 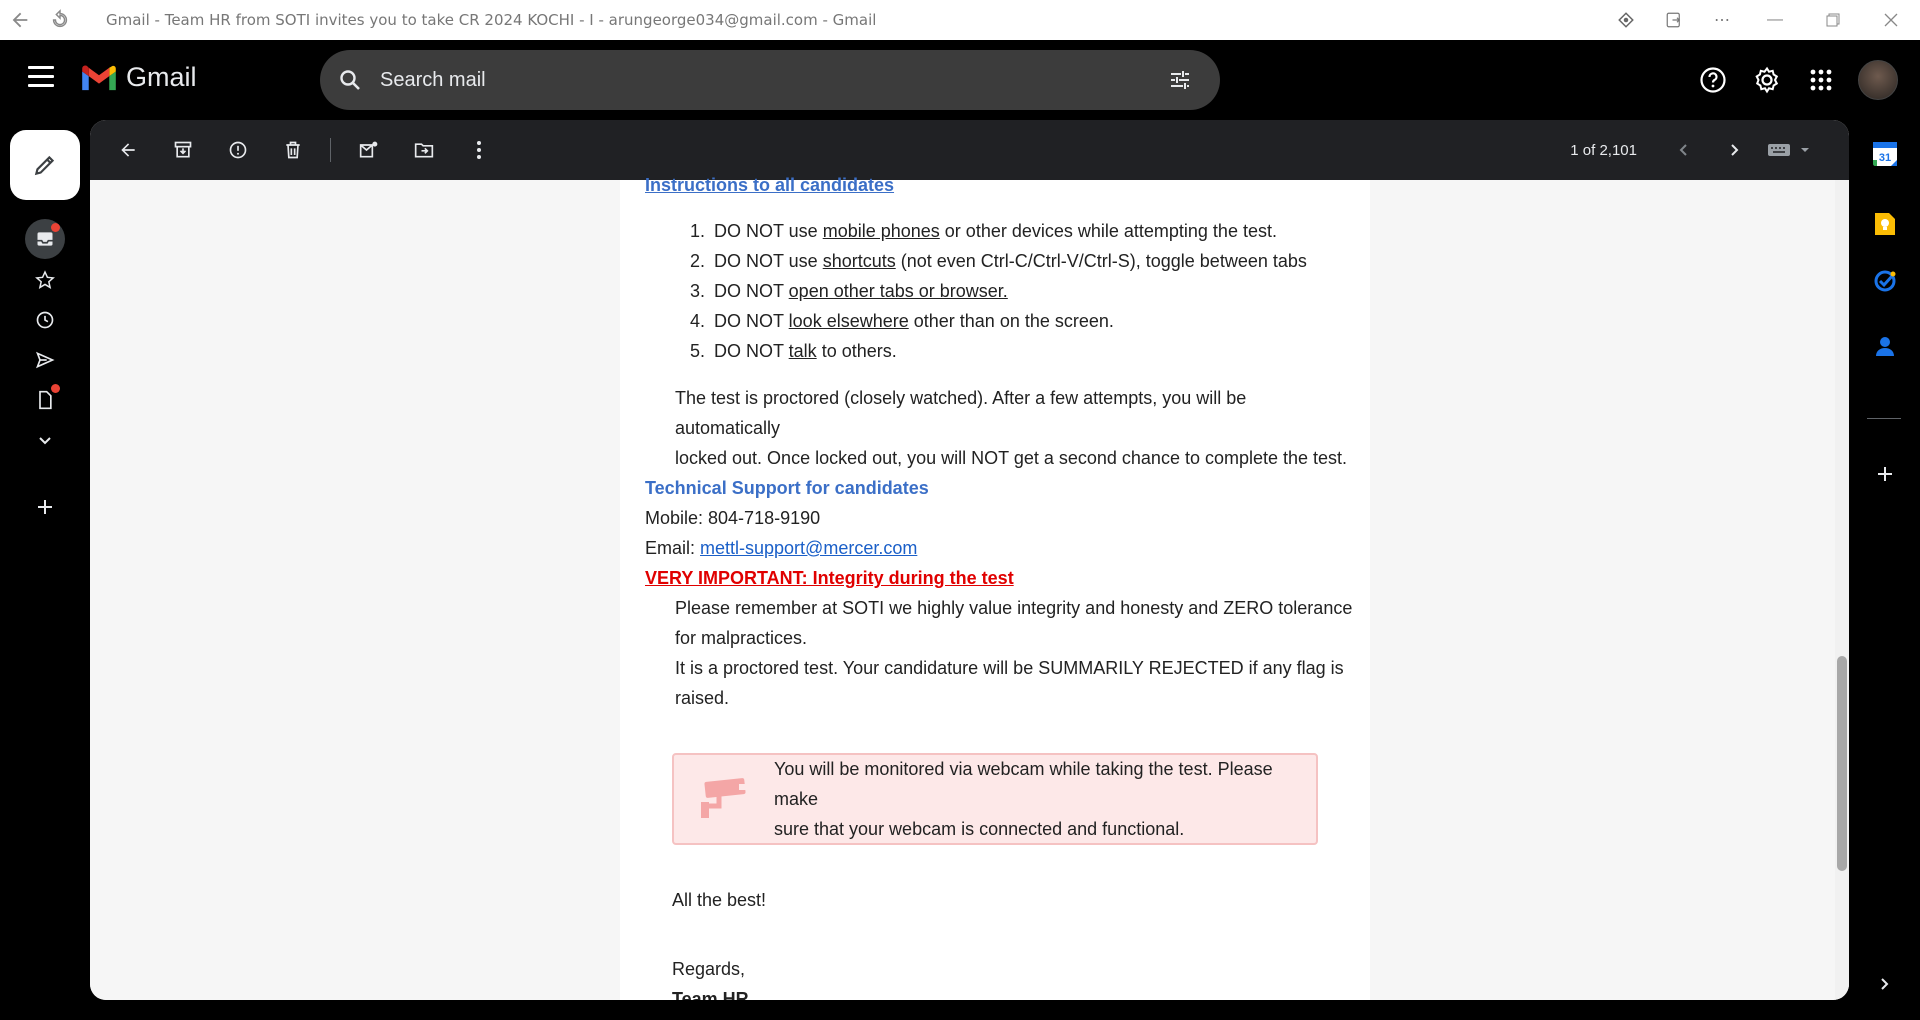 I want to click on gmail-logo: Gmail, so click(x=138, y=77).